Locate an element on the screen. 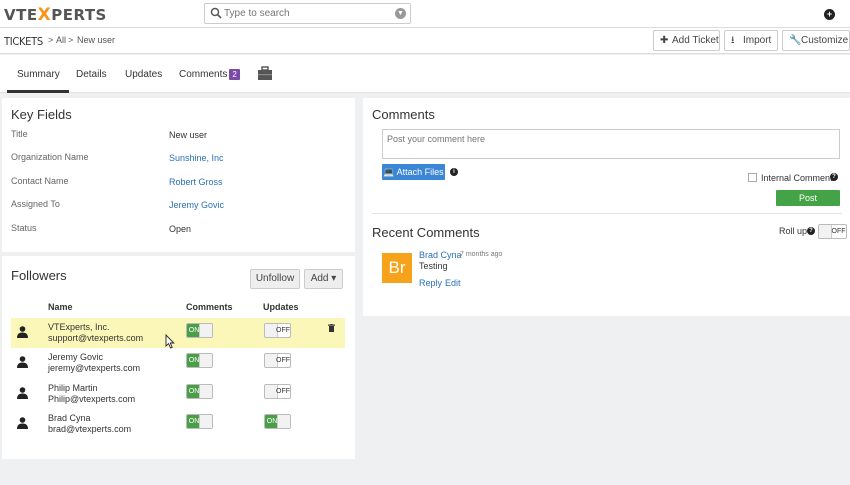 This screenshot has height=485, width=850. attach-files-button: 💻 Attach Files is located at coordinates (413, 172).